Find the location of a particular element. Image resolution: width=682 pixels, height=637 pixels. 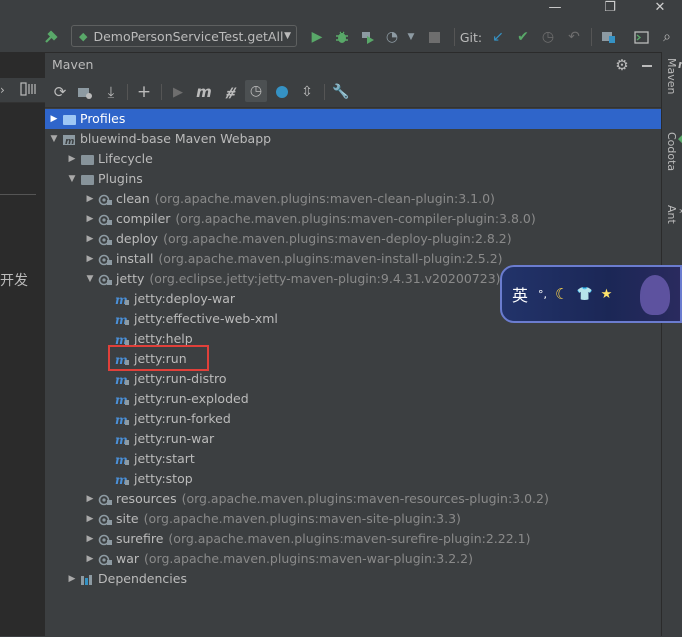

tree-item: m jetty:run-distro is located at coordinates (353, 379).